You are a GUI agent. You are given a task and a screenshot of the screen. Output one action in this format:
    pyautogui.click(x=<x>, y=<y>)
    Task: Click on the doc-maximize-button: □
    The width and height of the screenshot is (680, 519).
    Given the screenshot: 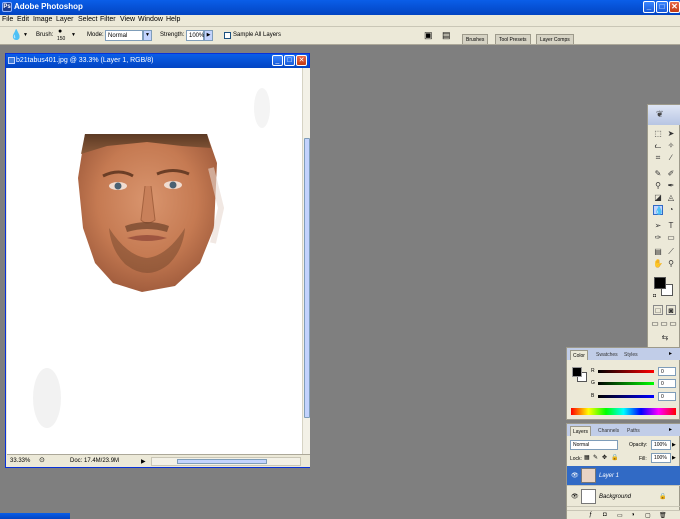 What is the action you would take?
    pyautogui.click(x=289, y=60)
    